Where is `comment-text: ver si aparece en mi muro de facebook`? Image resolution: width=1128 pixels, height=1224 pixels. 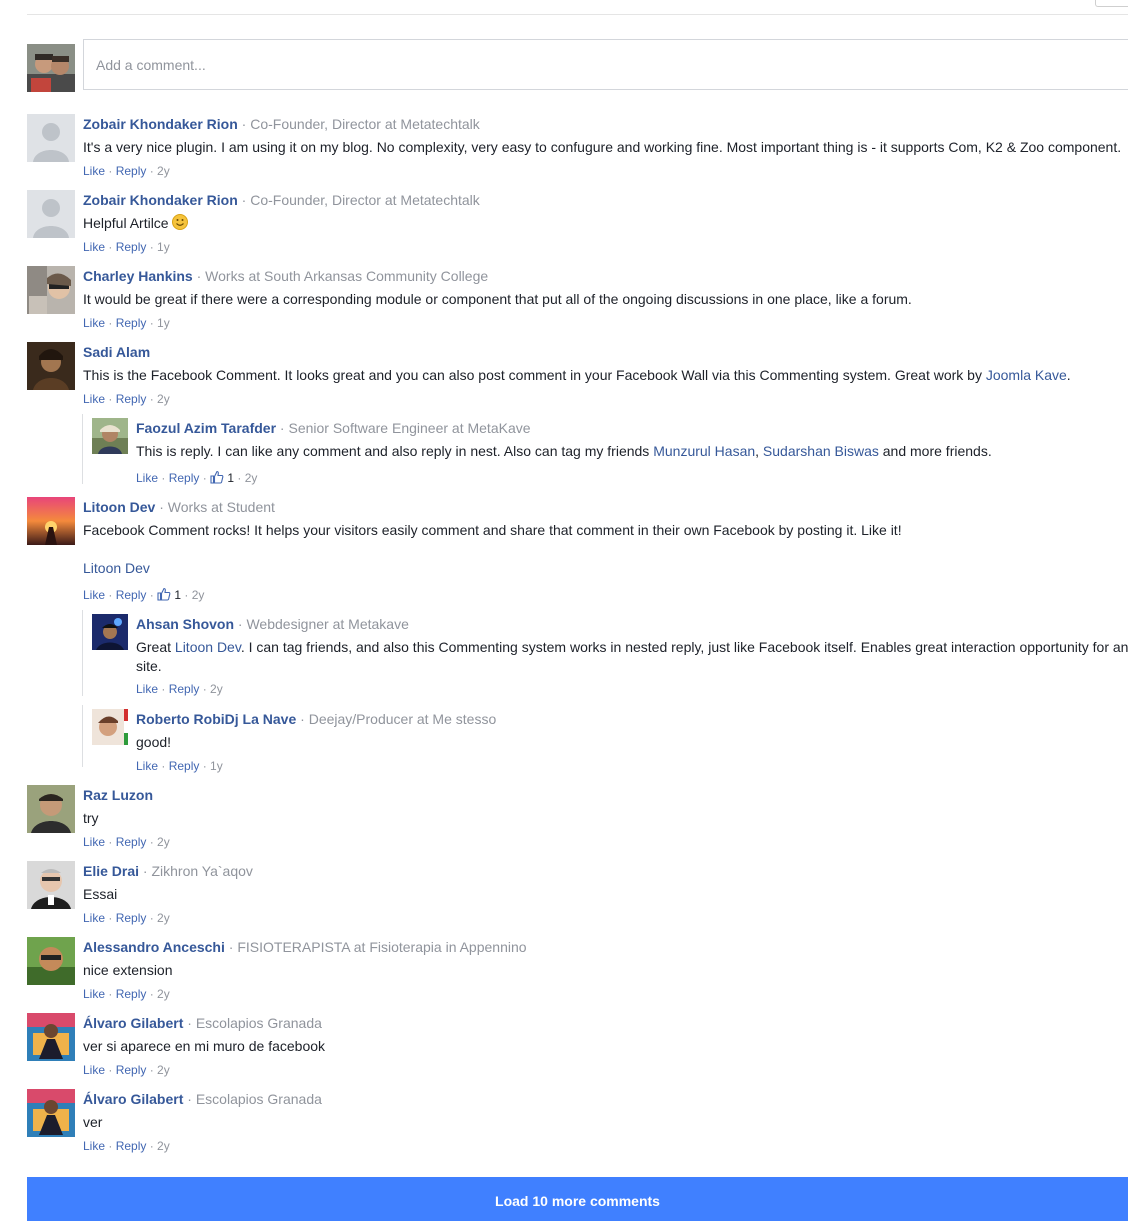
comment-text: ver si aparece en mi muro de facebook is located at coordinates (204, 1046).